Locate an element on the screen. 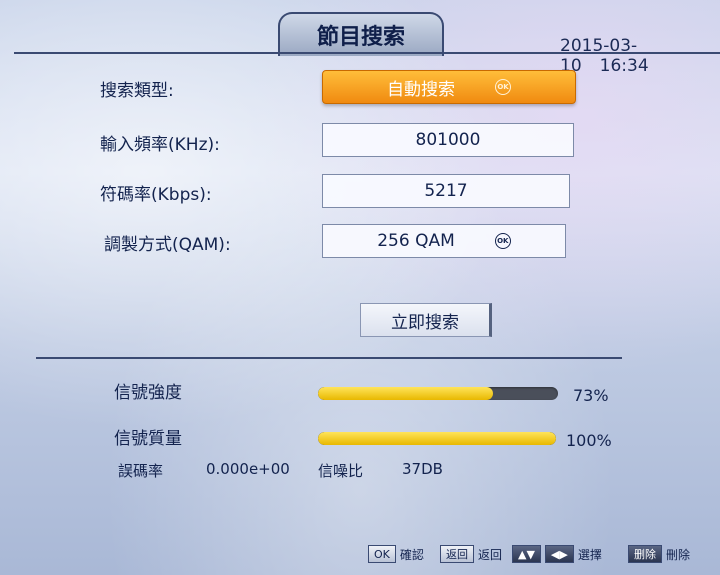 Image resolution: width=720 pixels, height=575 pixels. signal-quality-bar is located at coordinates (437, 438).